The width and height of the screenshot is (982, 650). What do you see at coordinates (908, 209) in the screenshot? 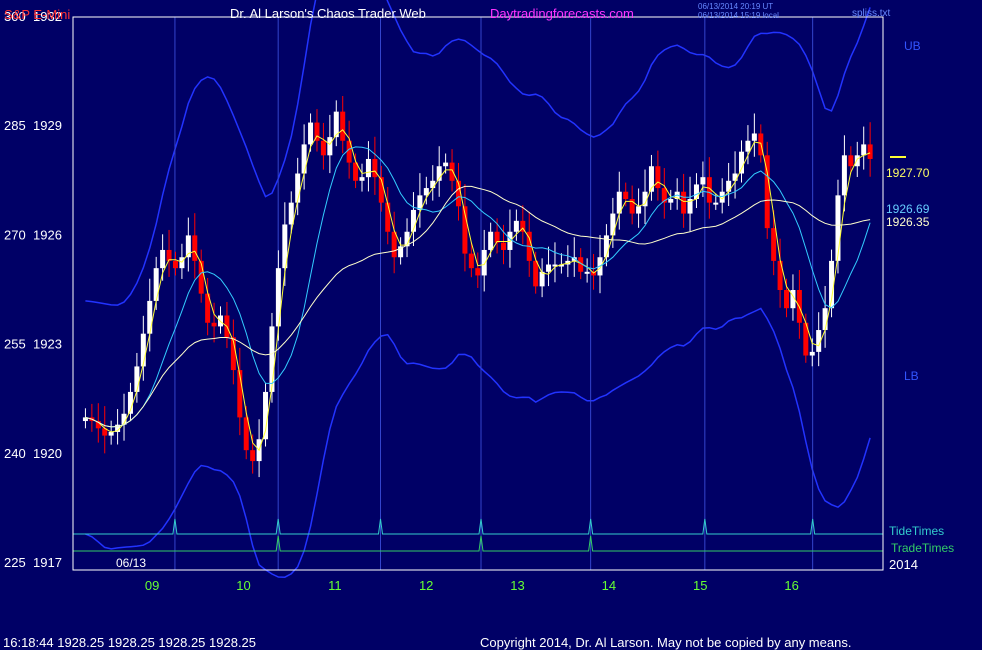
I see `price-label: 1926.69` at bounding box center [908, 209].